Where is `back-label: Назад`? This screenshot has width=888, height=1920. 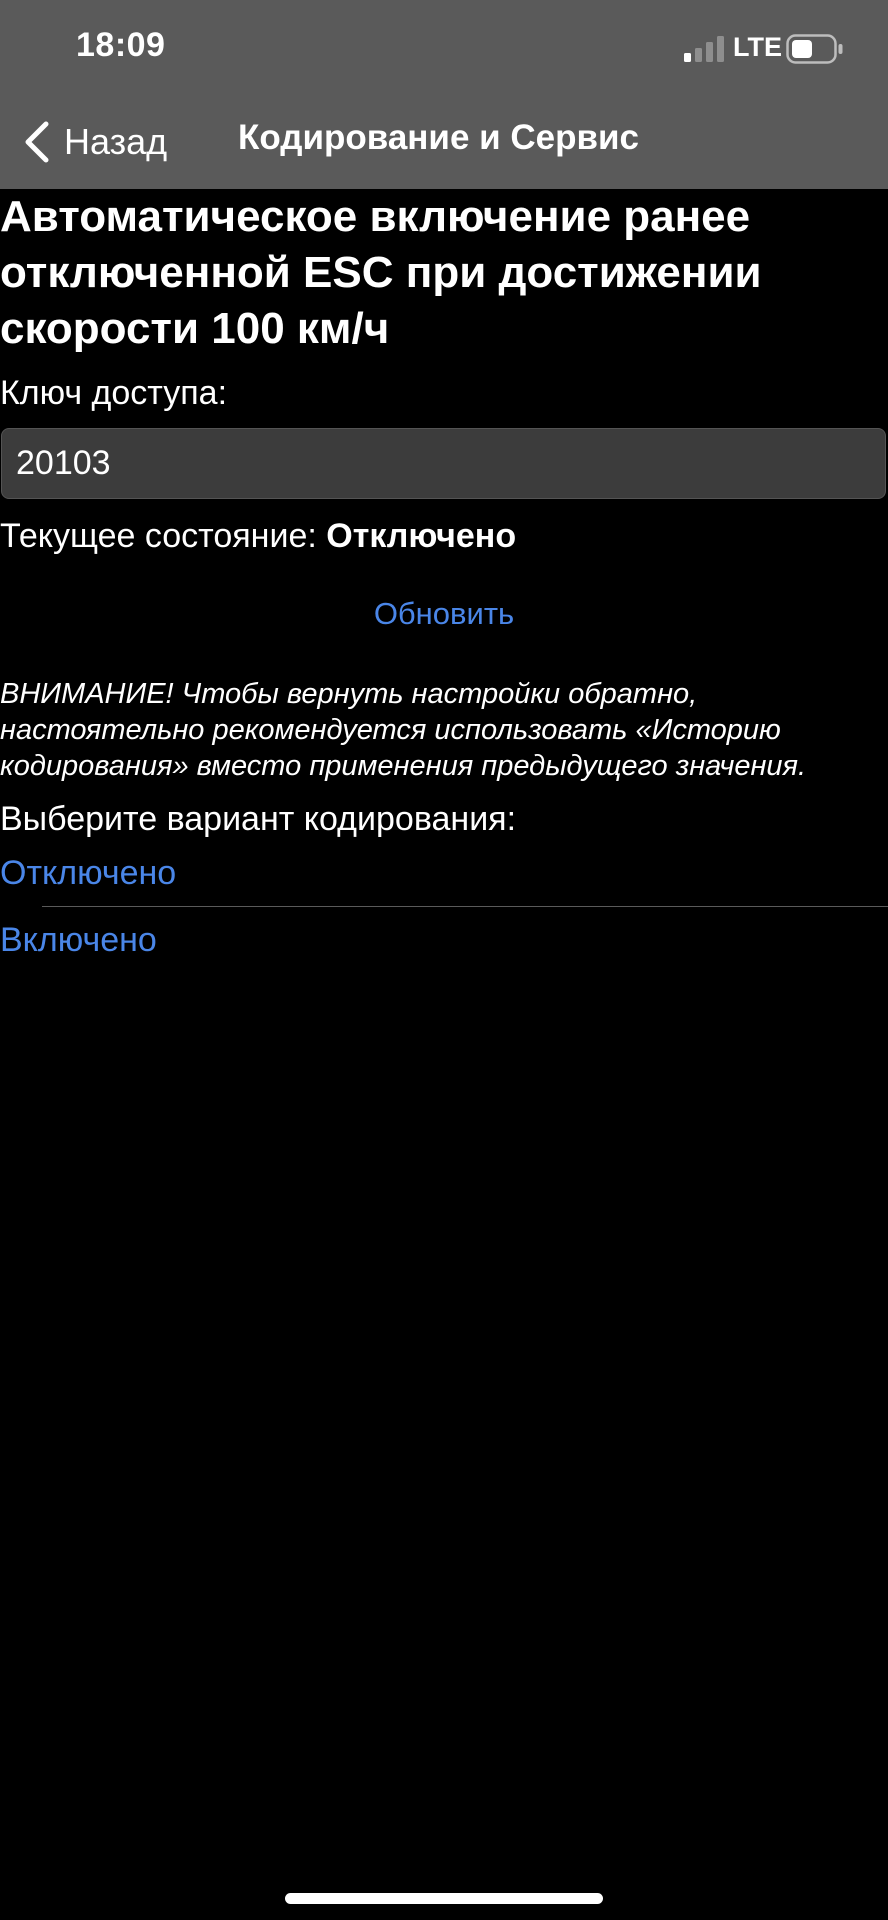 back-label: Назад is located at coordinates (116, 141).